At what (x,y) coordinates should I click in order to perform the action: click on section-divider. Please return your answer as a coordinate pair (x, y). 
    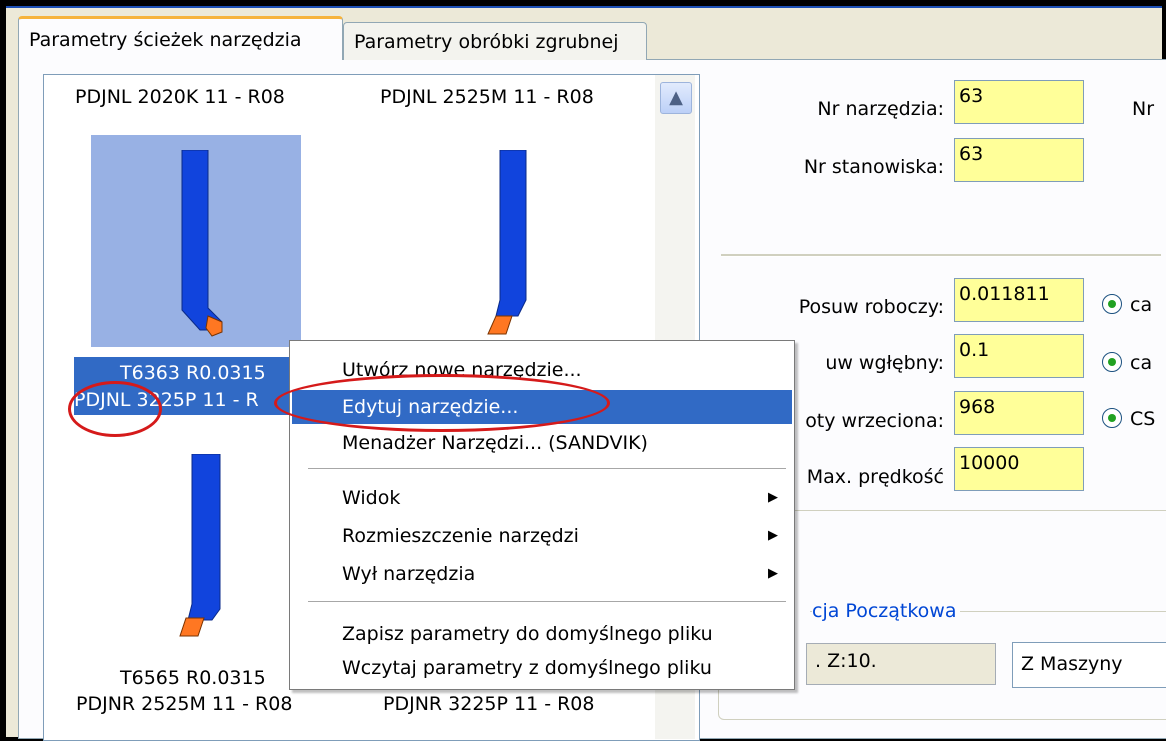
    Looking at the image, I should click on (941, 255).